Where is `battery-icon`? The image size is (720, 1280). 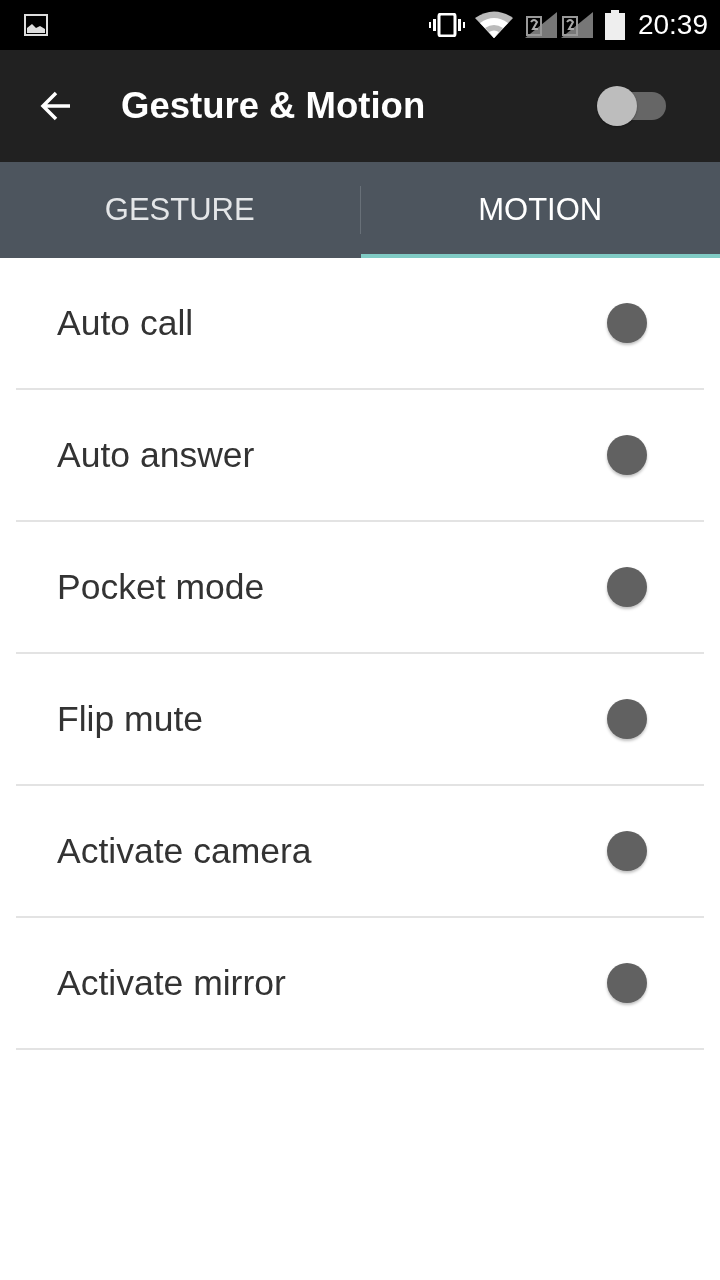 battery-icon is located at coordinates (614, 25).